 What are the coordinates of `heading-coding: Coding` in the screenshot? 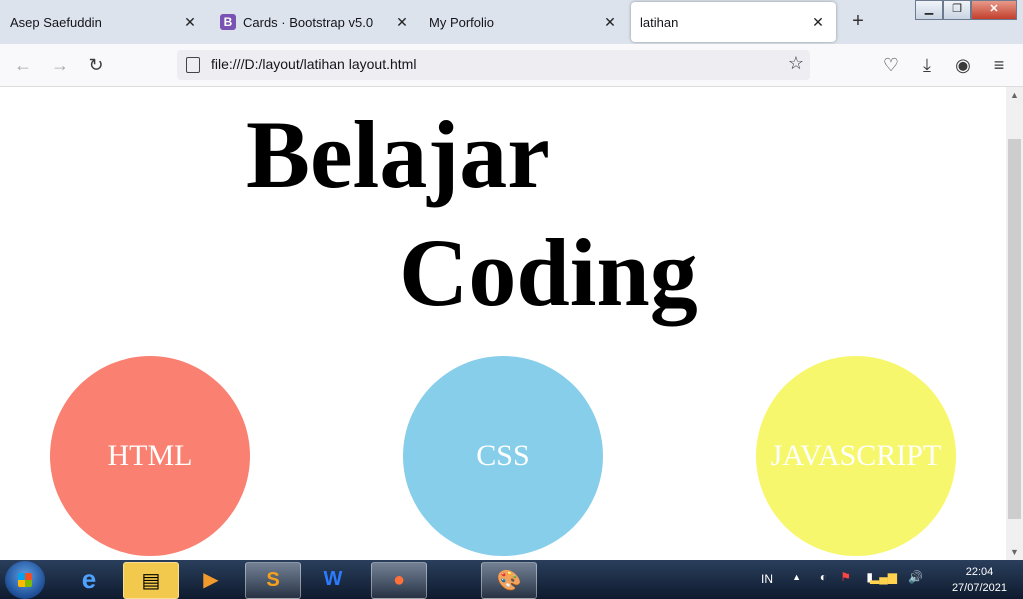 It's located at (548, 272).